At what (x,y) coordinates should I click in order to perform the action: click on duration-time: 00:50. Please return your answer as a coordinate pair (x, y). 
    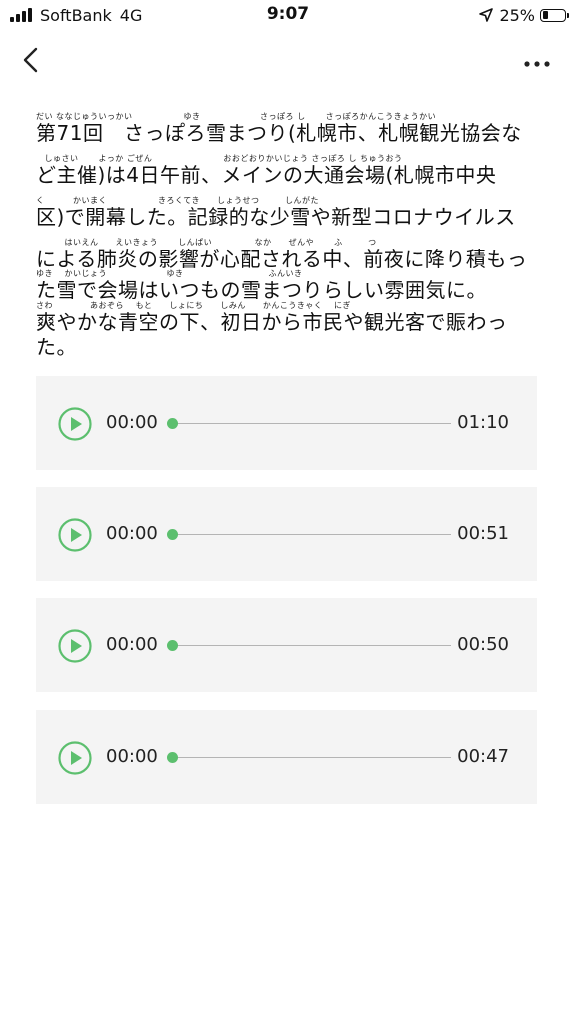
    Looking at the image, I should click on (483, 644).